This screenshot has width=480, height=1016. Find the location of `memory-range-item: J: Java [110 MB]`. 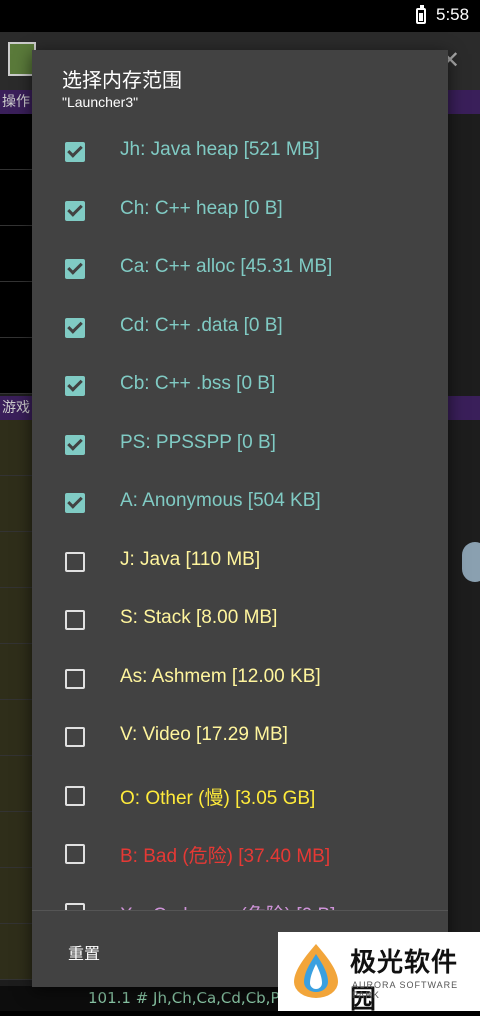

memory-range-item: J: Java [110 MB] is located at coordinates (240, 562).